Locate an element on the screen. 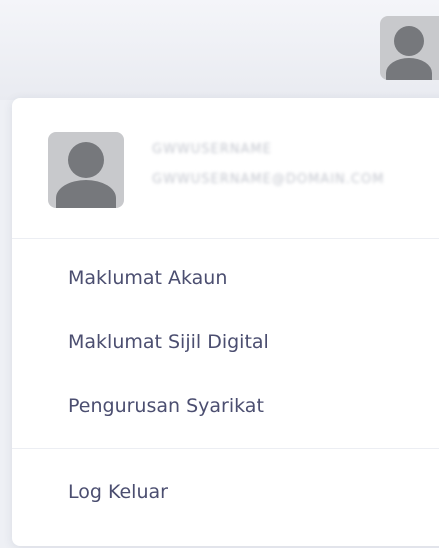  menu-item-maklumat-sijil-digital: Maklumat Sijil Digital is located at coordinates (168, 342).